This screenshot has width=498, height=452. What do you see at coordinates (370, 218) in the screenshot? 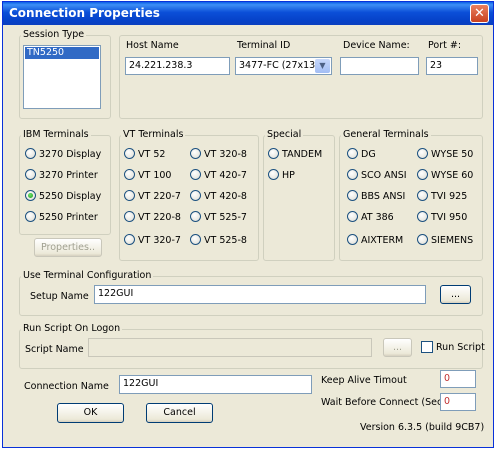
I see `radio-at-386: AT 386` at bounding box center [370, 218].